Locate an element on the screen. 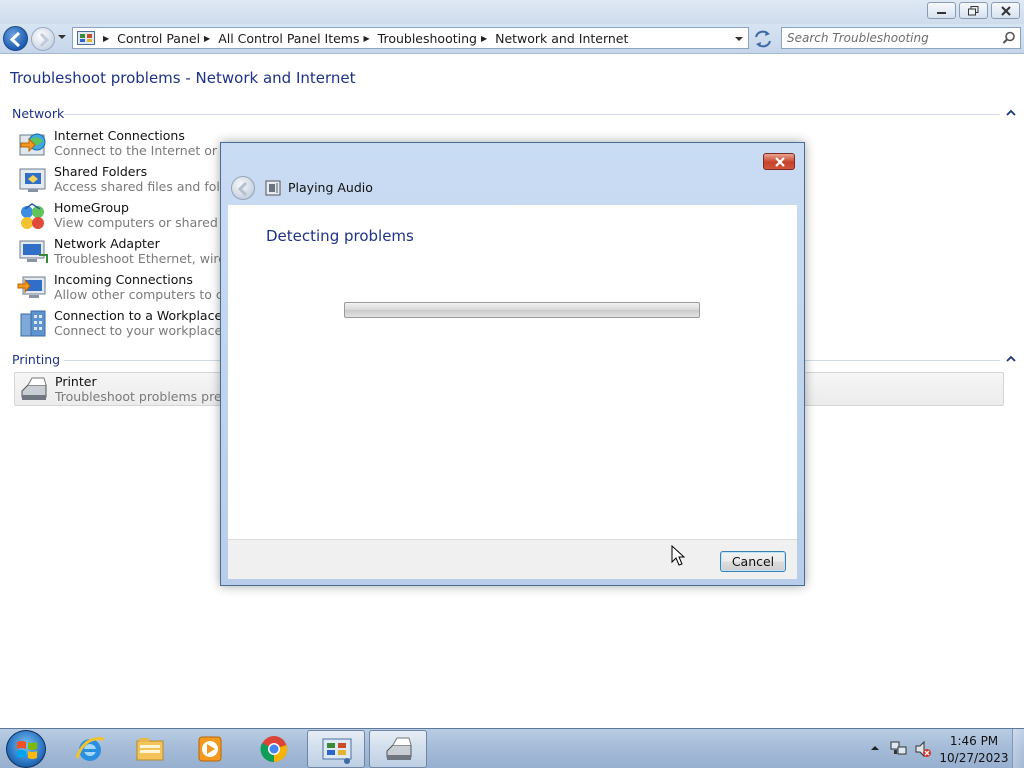  mouse-pointer-icon is located at coordinates (678, 555).